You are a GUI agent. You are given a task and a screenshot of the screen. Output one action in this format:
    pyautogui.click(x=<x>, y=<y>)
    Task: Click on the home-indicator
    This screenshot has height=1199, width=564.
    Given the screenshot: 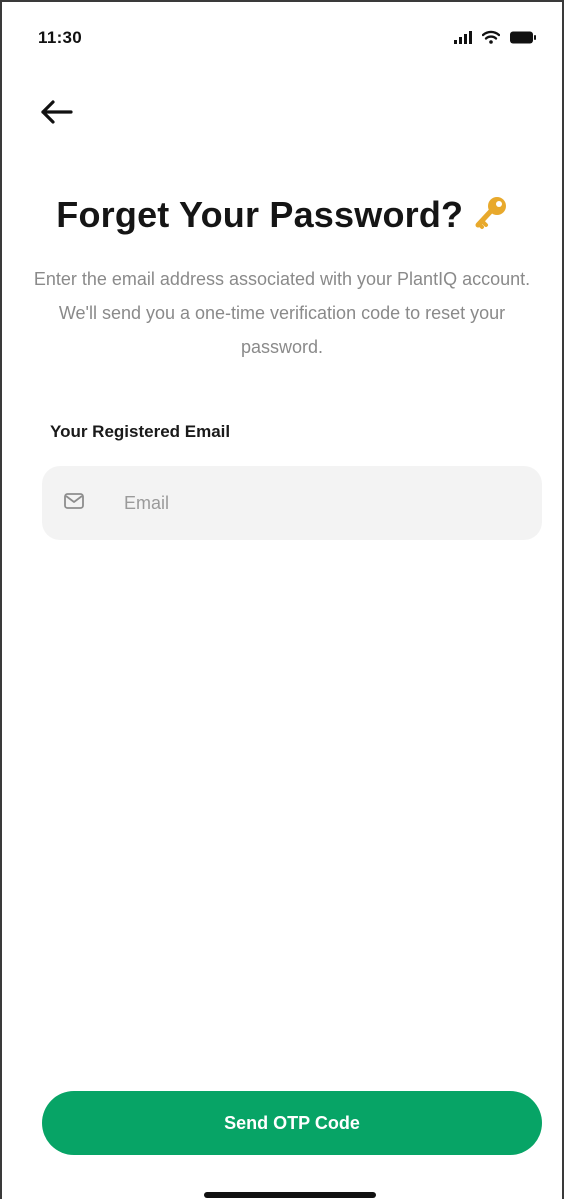 What is the action you would take?
    pyautogui.click(x=290, y=1195)
    